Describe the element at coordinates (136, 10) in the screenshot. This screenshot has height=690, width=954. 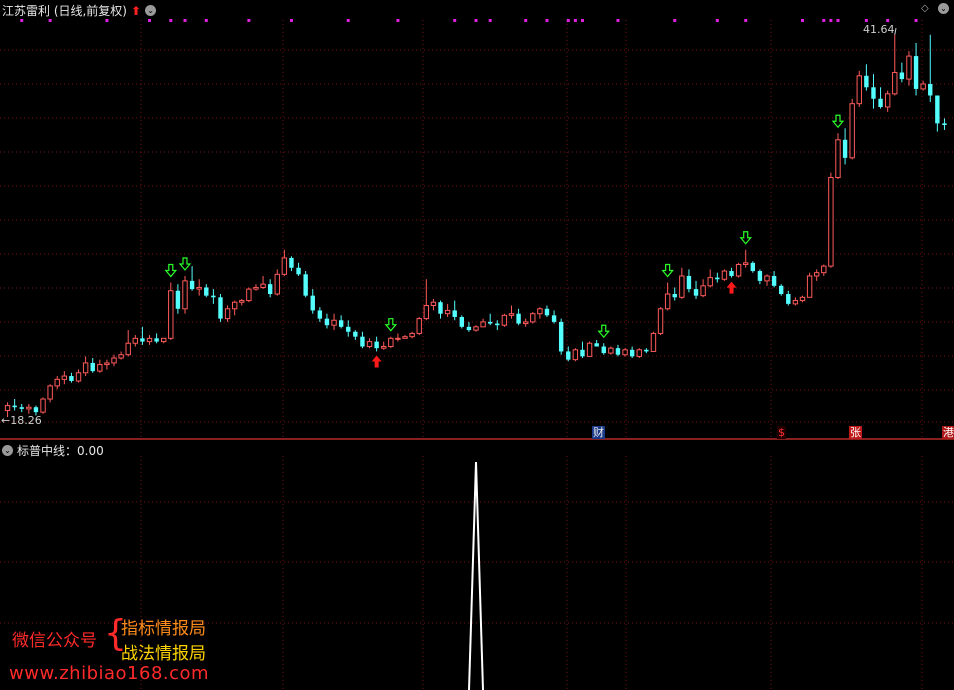
I see `up-arrow-icon: ⬆` at that location.